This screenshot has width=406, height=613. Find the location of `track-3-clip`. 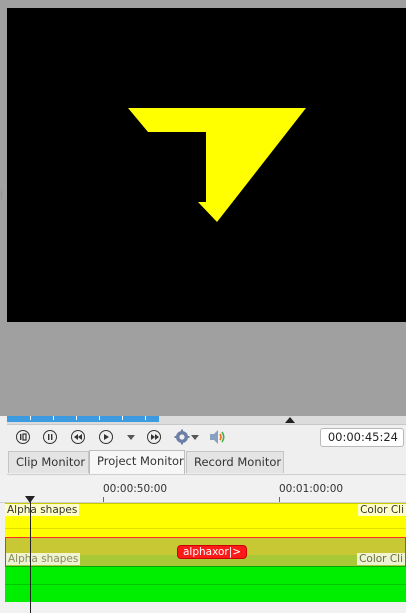

track-3-clip is located at coordinates (205, 584).